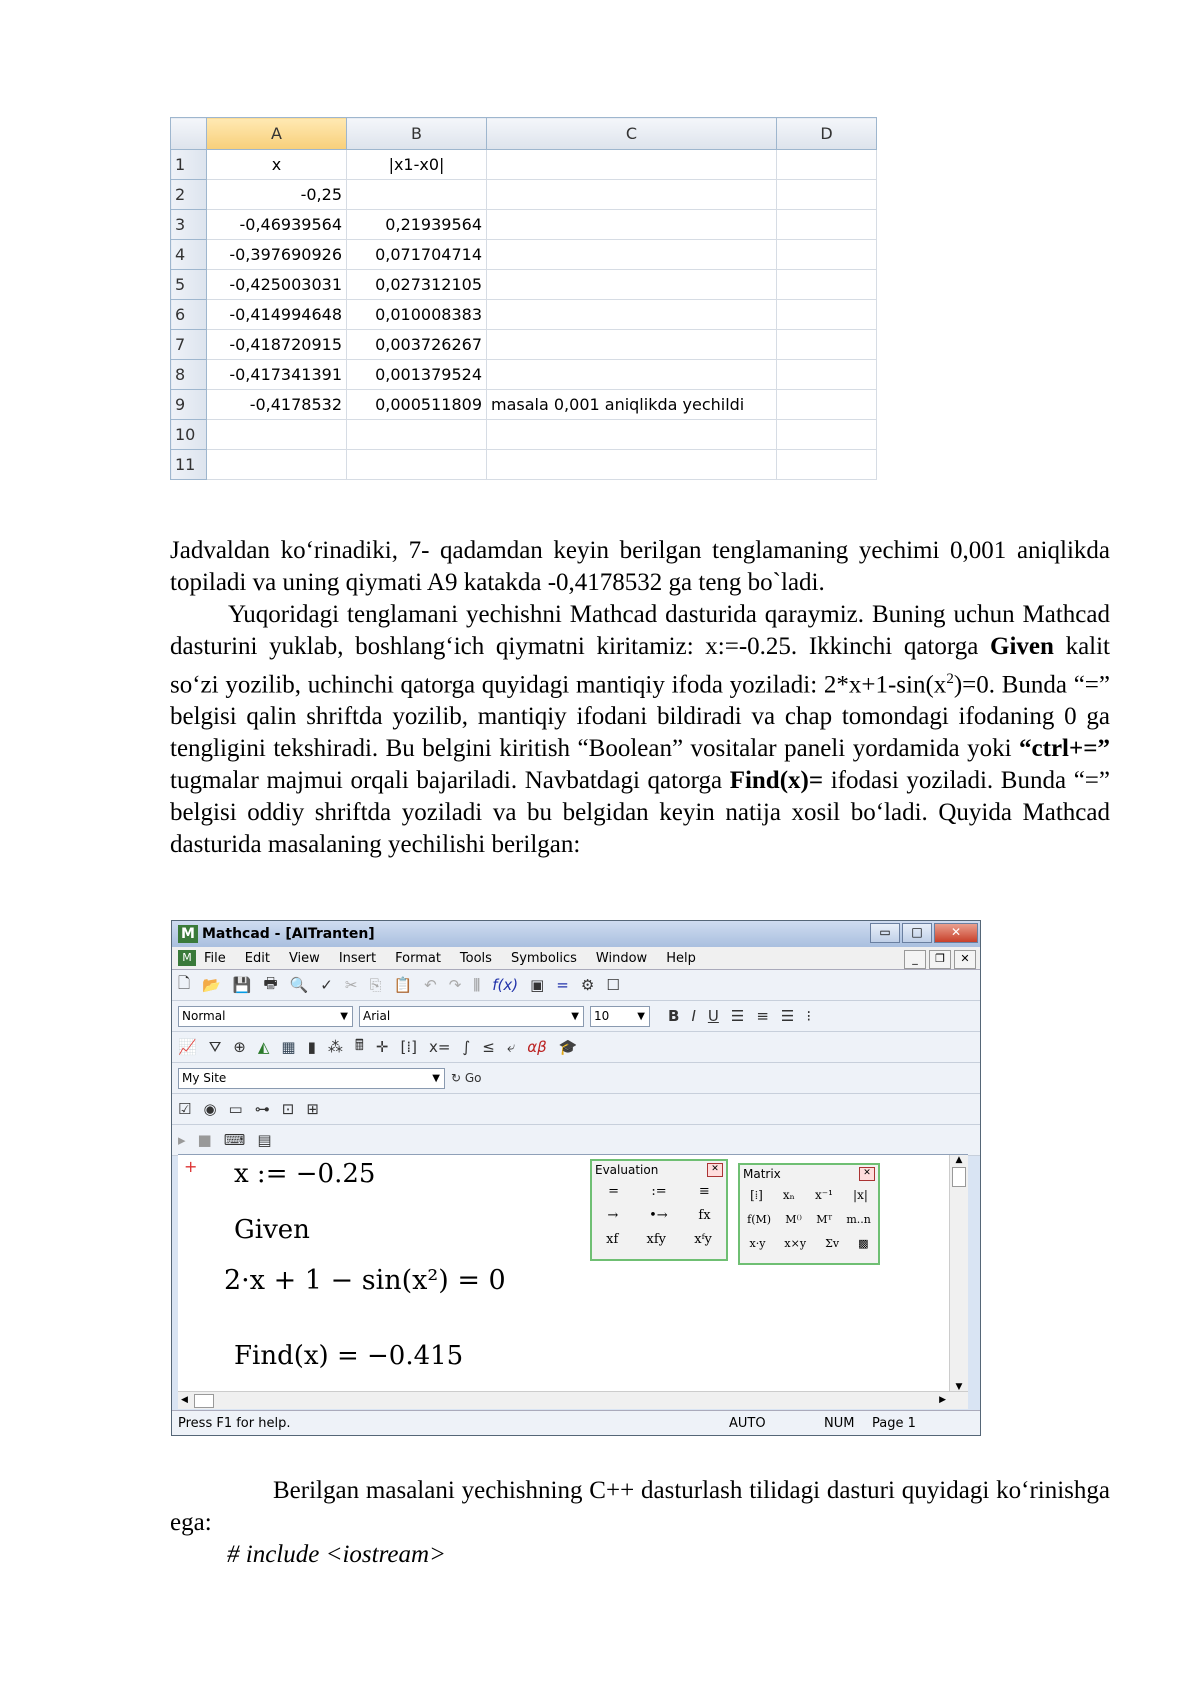 Image resolution: width=1190 pixels, height=1684 pixels. I want to click on print-icon: 🖶, so click(270, 985).